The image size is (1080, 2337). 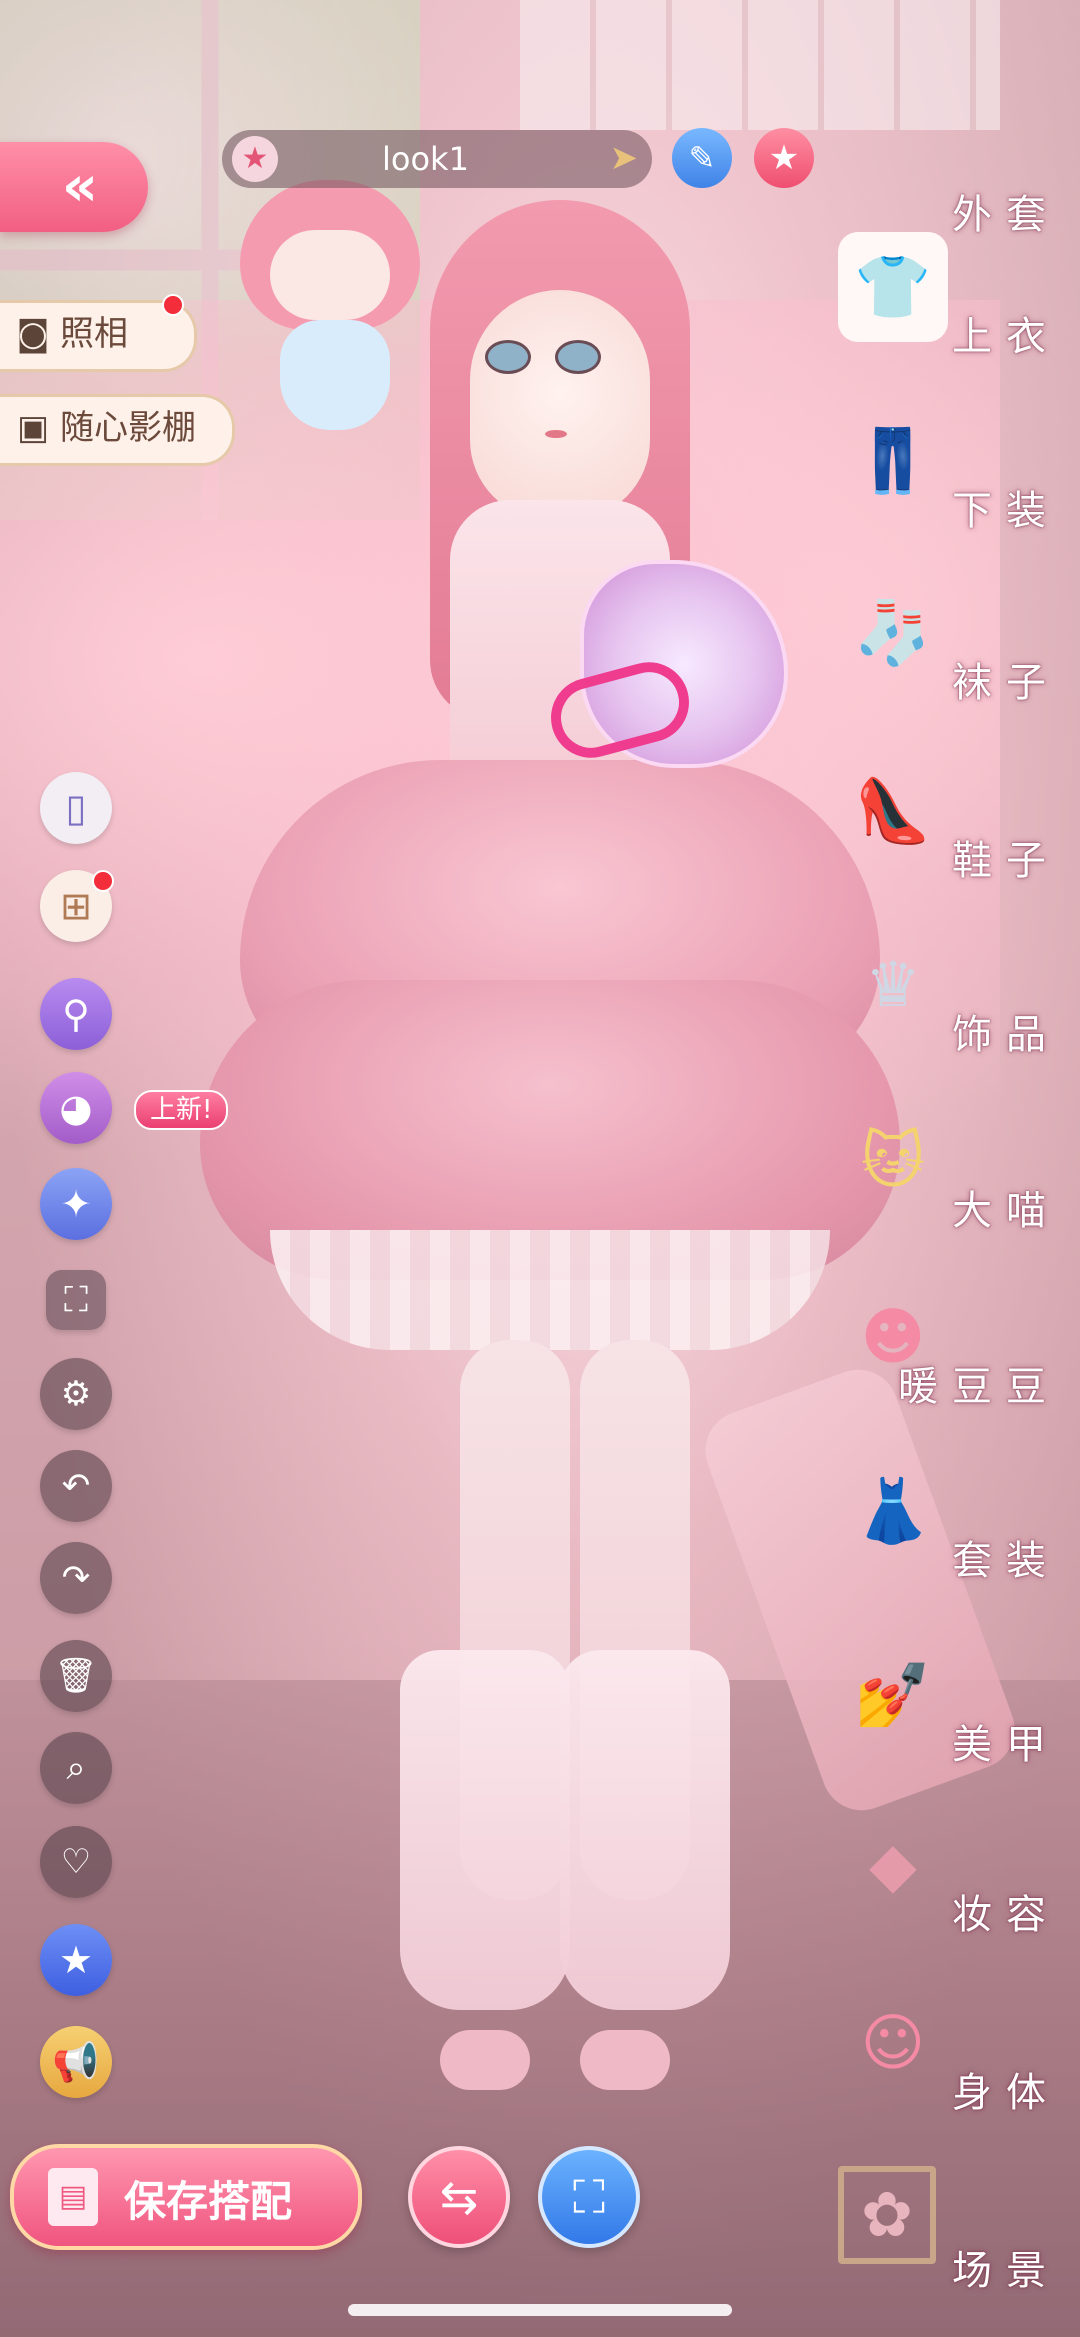 I want to click on like-button: ♡, so click(x=76, y=1862).